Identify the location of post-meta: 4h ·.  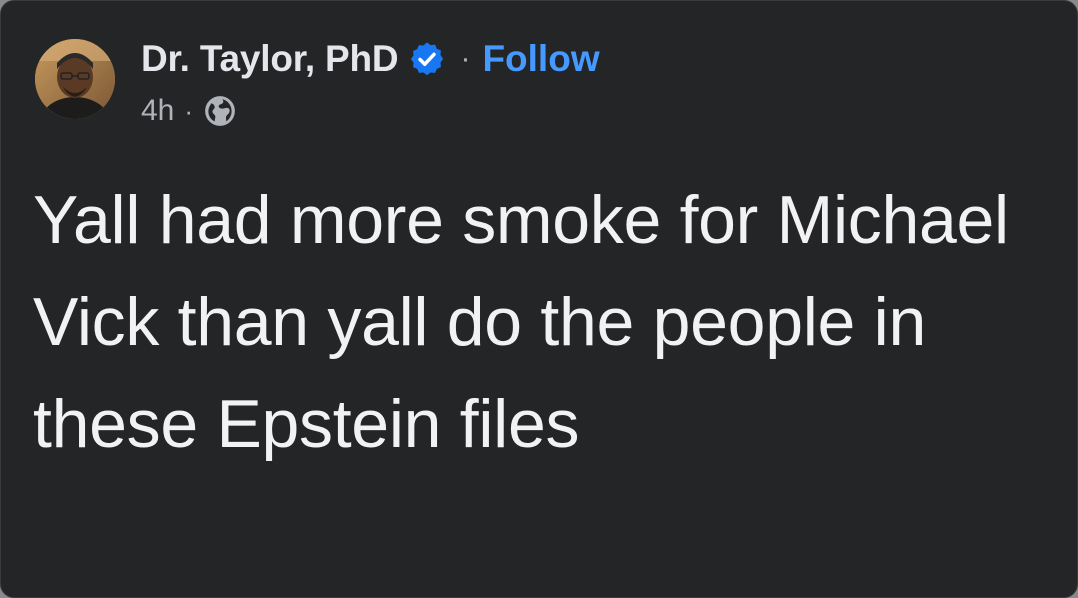
(189, 111).